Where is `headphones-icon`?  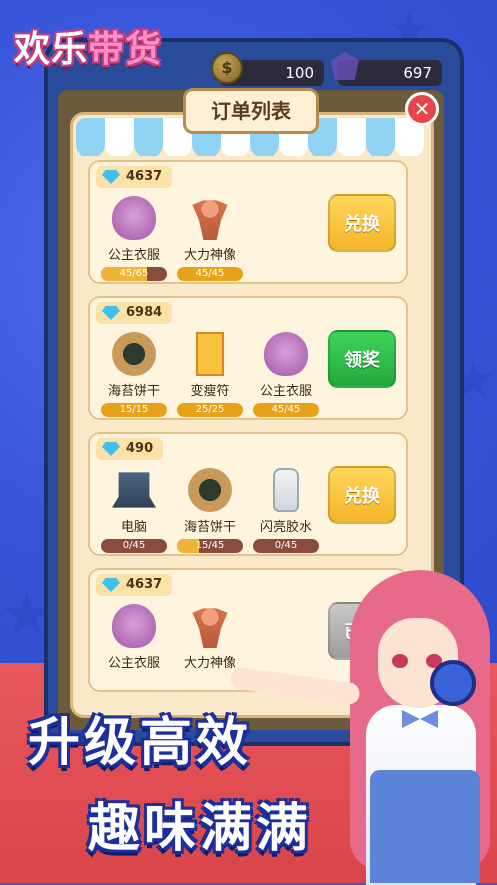 headphones-icon is located at coordinates (453, 683).